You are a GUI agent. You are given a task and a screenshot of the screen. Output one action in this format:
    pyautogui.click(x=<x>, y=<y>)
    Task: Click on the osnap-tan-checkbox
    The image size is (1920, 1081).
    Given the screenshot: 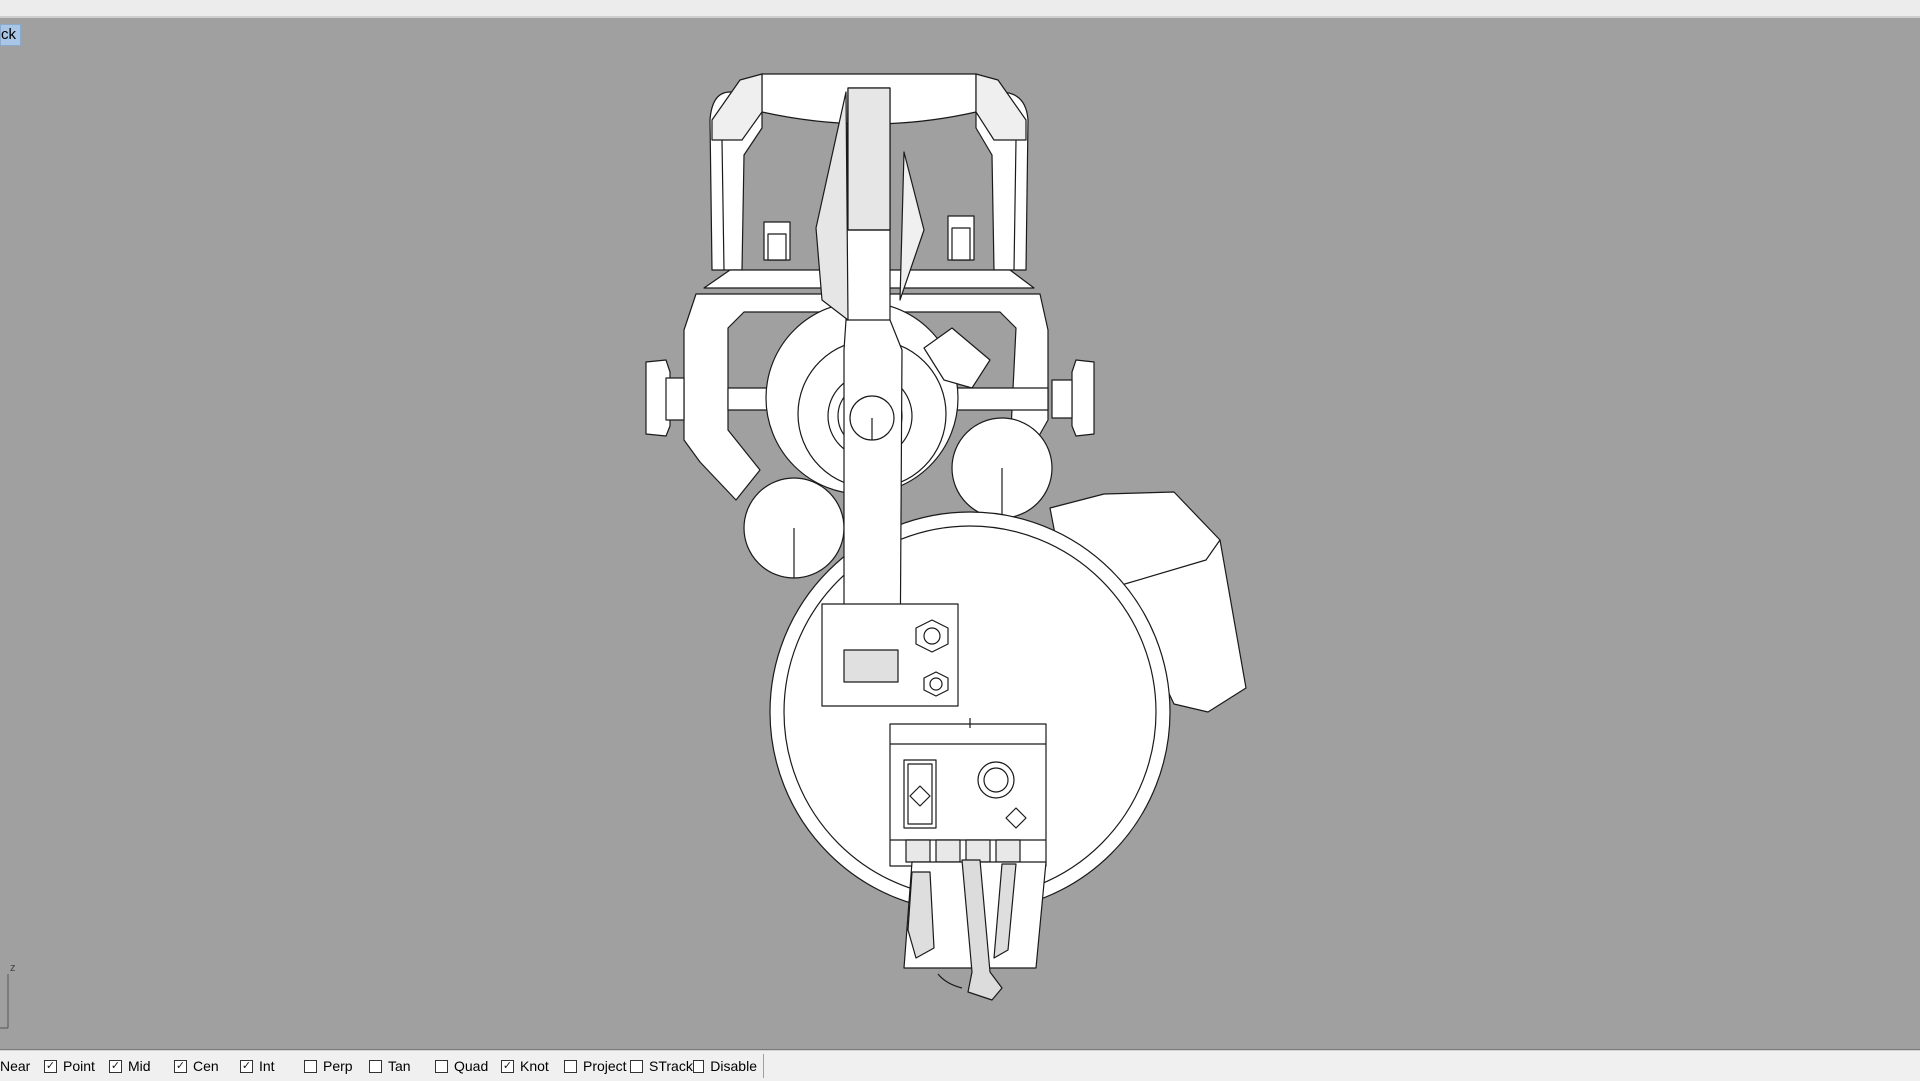 What is the action you would take?
    pyautogui.click(x=375, y=1066)
    